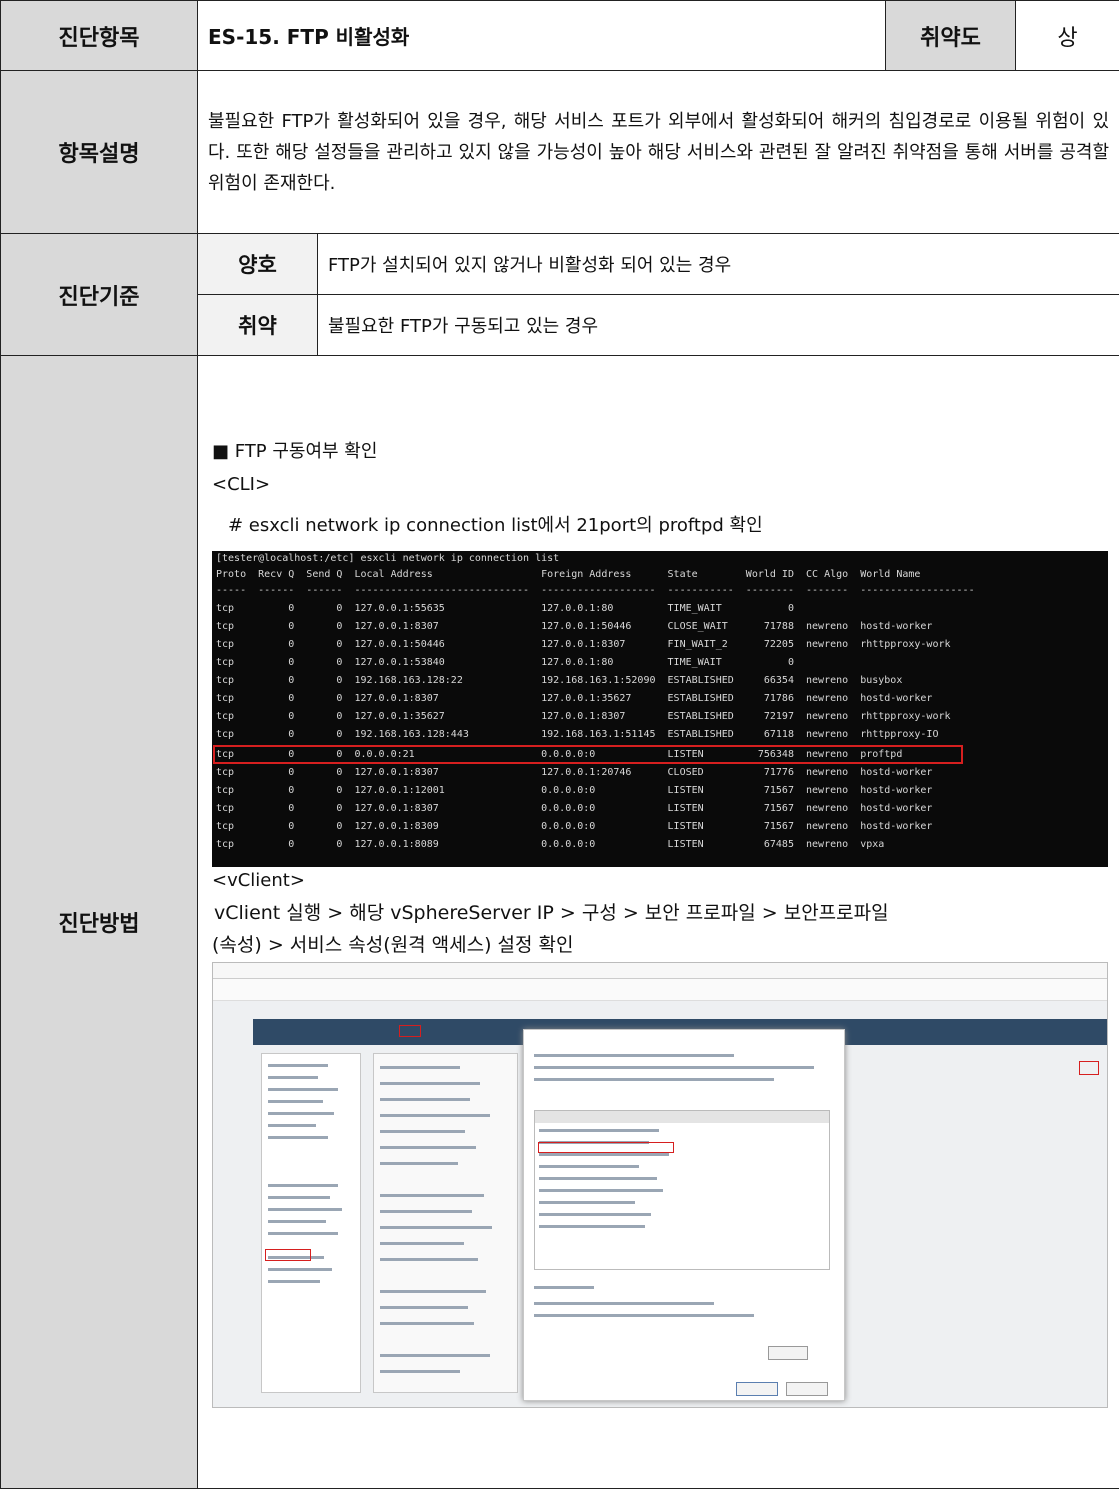 The width and height of the screenshot is (1119, 1489). What do you see at coordinates (258, 325) in the screenshot?
I see `bad-label: 취약` at bounding box center [258, 325].